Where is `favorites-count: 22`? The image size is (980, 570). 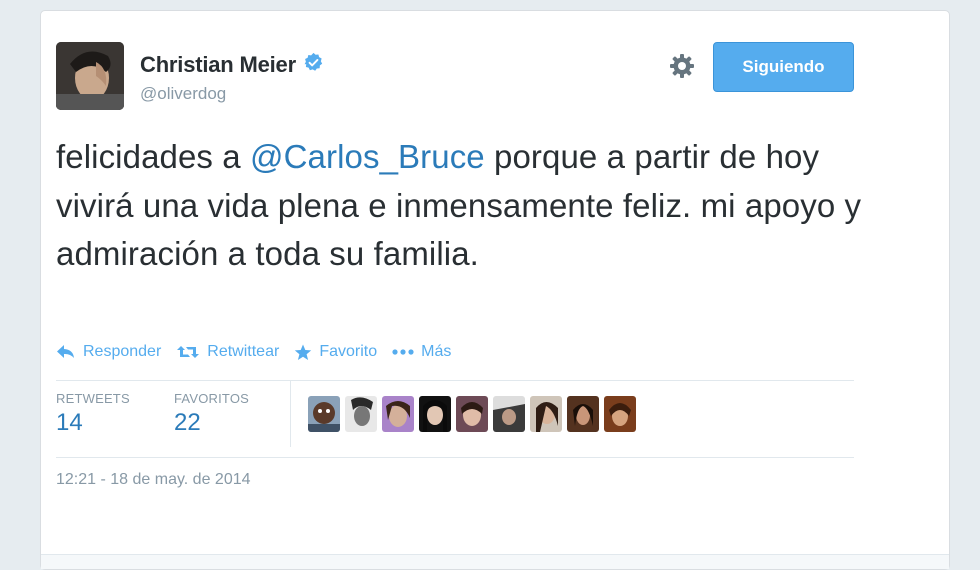
favorites-count: 22 is located at coordinates (187, 422).